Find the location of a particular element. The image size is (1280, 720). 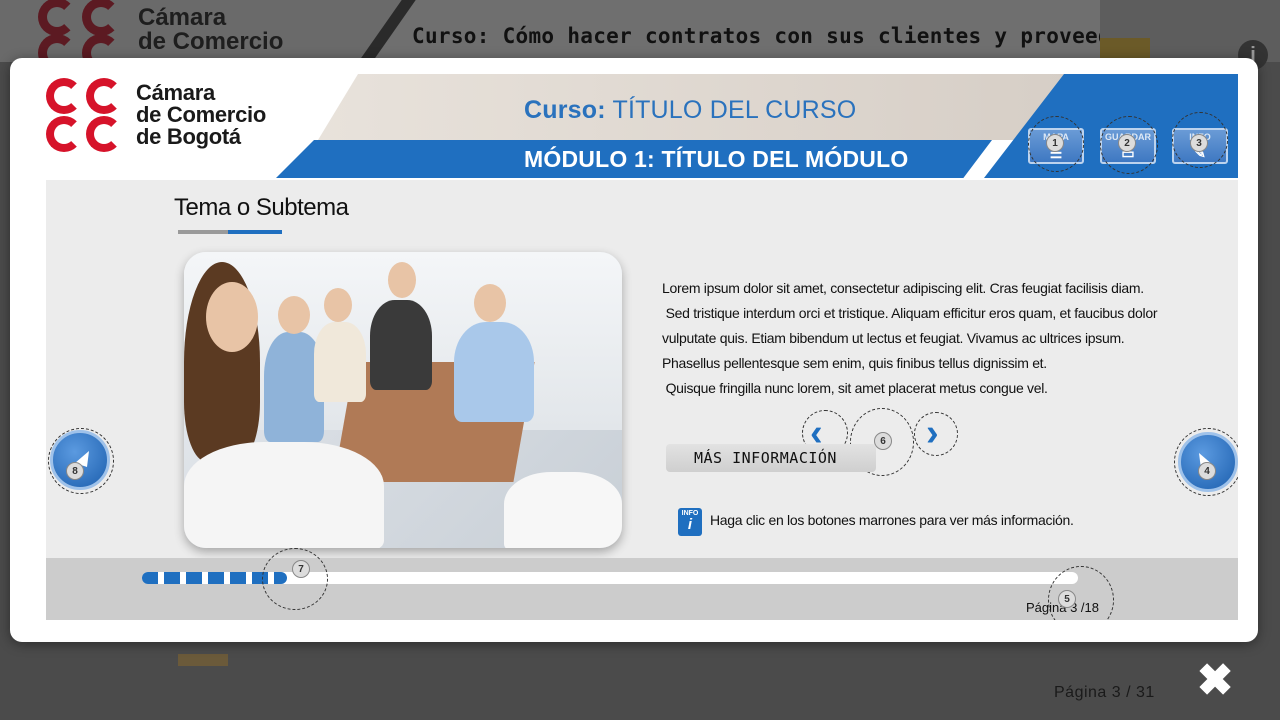

meeting-photo is located at coordinates (403, 400).